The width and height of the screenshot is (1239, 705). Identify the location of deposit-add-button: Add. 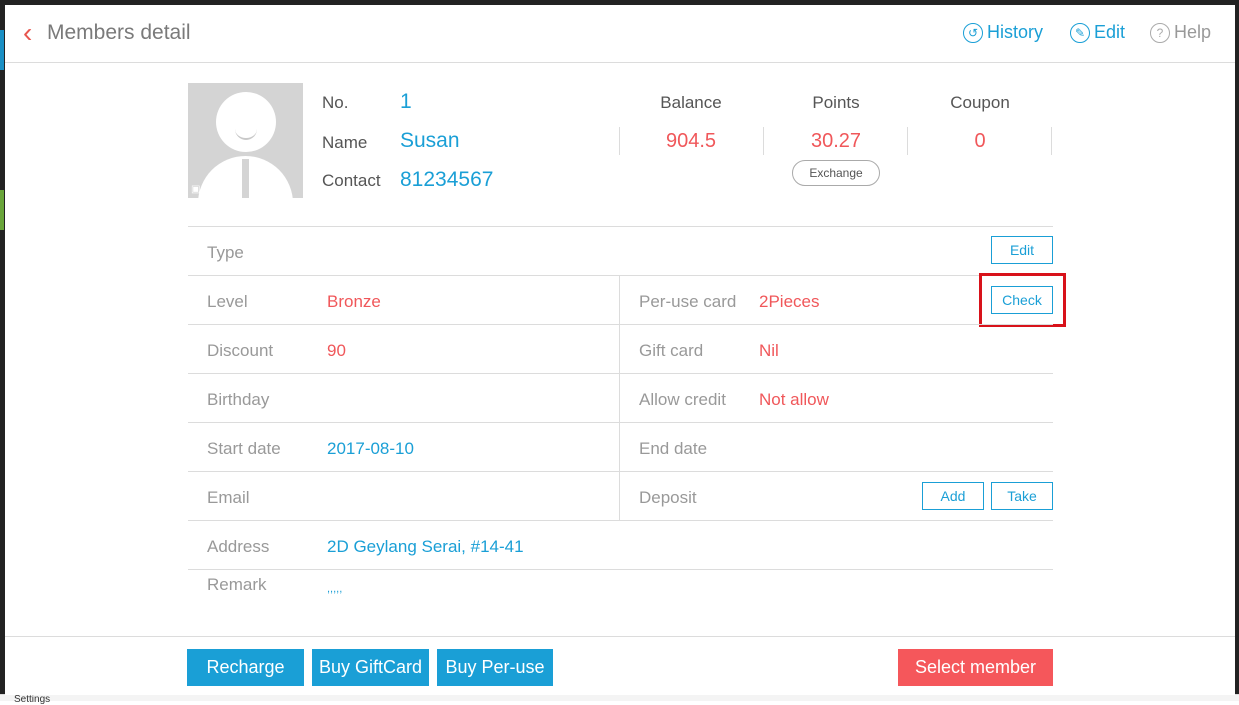
(953, 496).